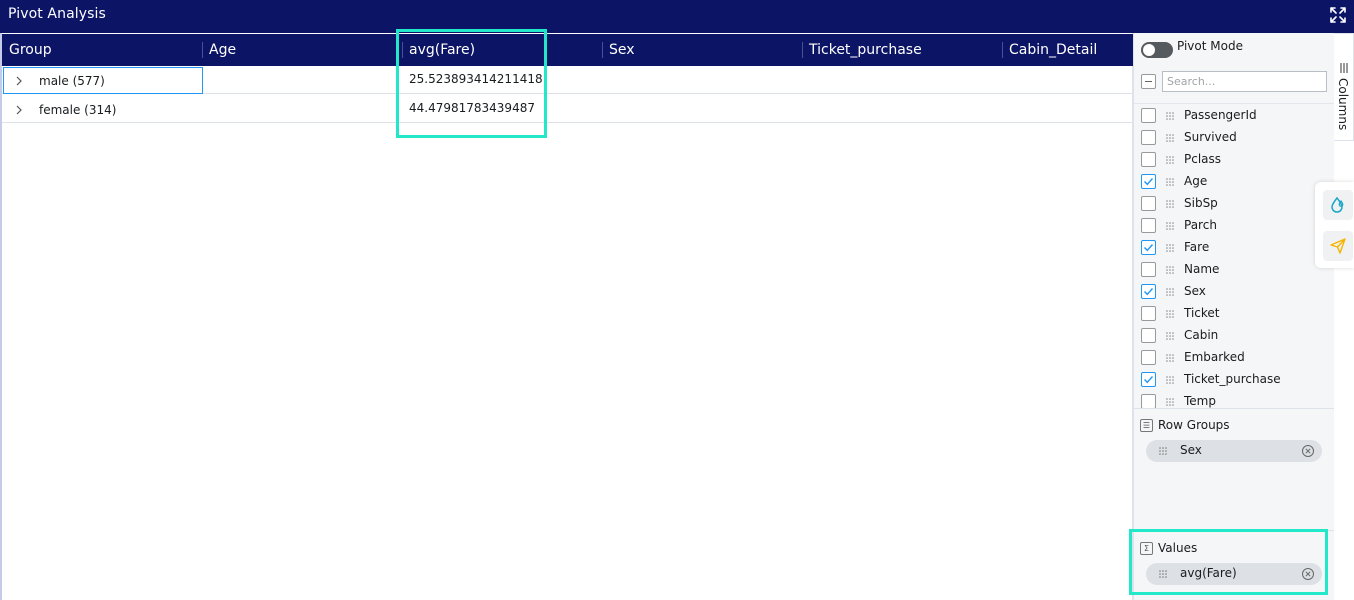  I want to click on column-header-label: Ticket_purchase, so click(865, 50).